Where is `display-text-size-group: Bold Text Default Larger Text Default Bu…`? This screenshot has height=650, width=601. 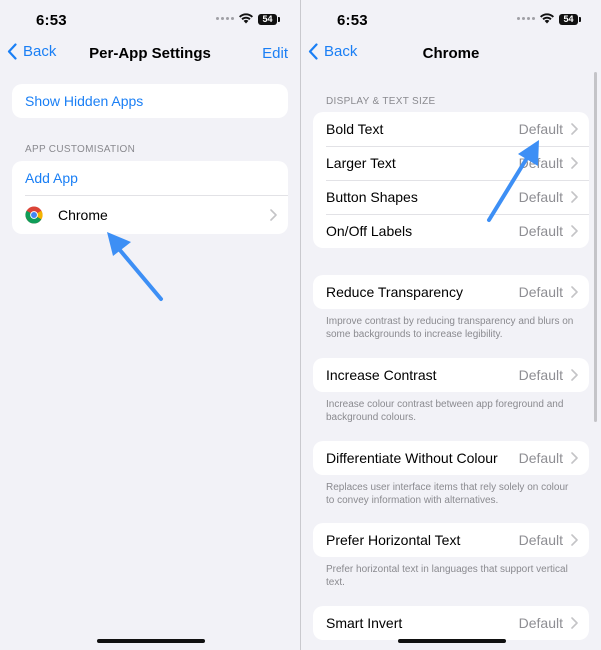
display-text-size-group: Bold Text Default Larger Text Default Bu… is located at coordinates (451, 180).